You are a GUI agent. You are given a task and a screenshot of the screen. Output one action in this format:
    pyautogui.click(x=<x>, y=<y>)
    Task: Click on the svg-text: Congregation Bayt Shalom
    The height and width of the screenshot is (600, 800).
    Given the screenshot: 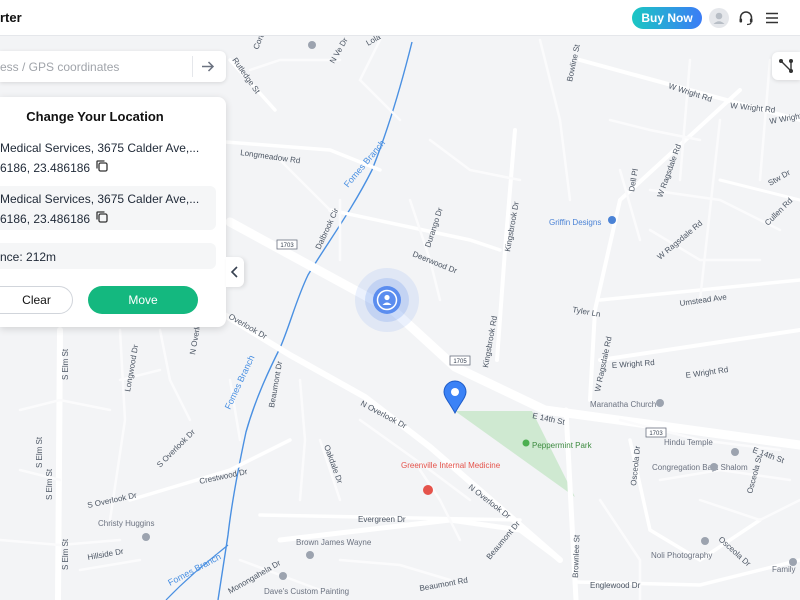 What is the action you would take?
    pyautogui.click(x=700, y=467)
    